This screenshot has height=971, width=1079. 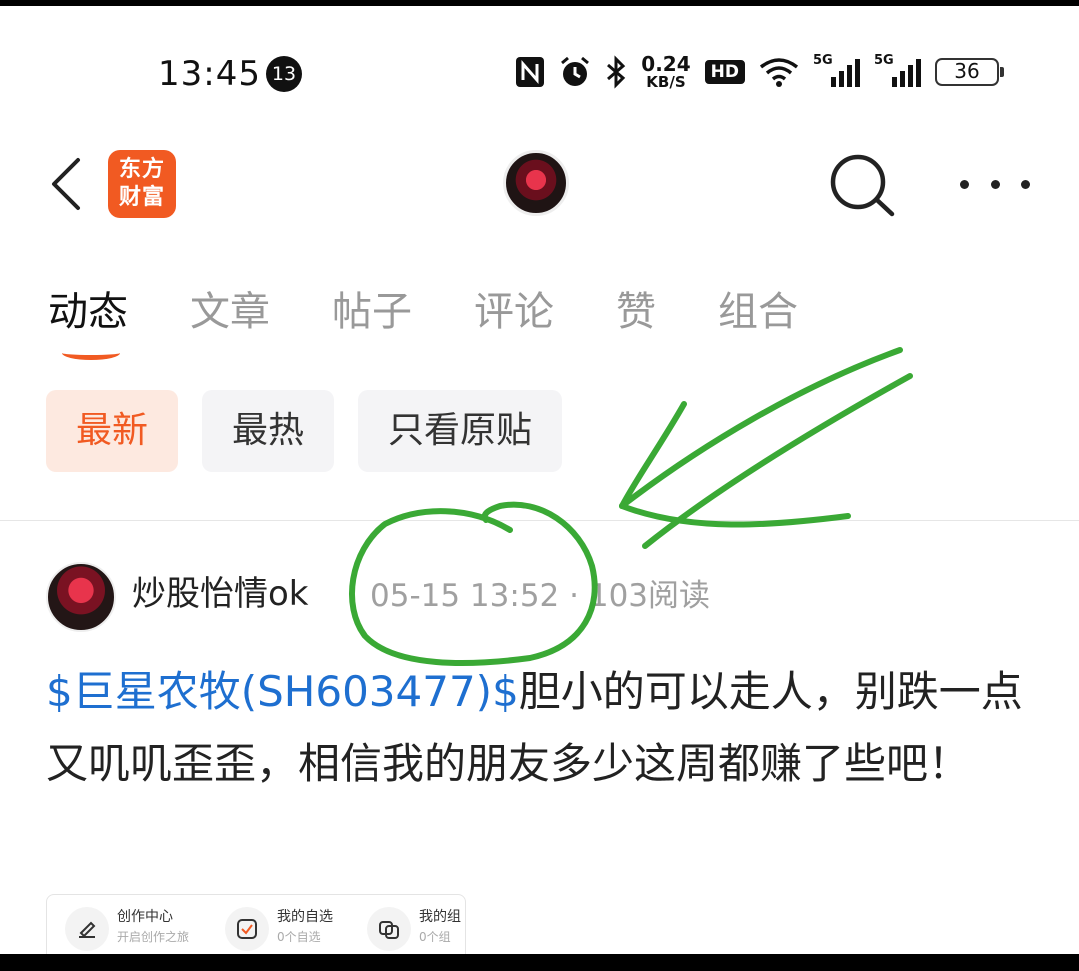 I want to click on alarm-icon, so click(x=575, y=72).